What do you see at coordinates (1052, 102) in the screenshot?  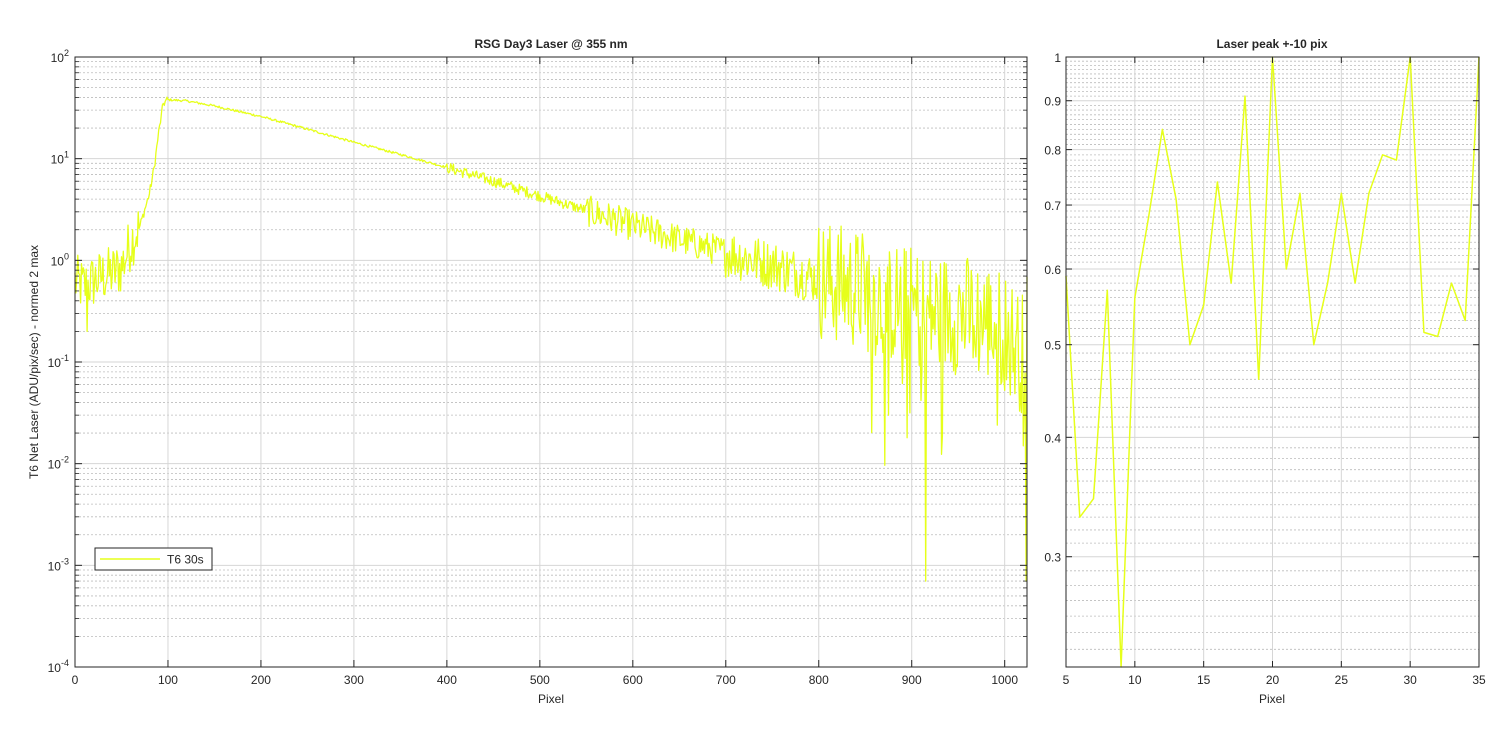 I see `y-tick-label: 0.9` at bounding box center [1052, 102].